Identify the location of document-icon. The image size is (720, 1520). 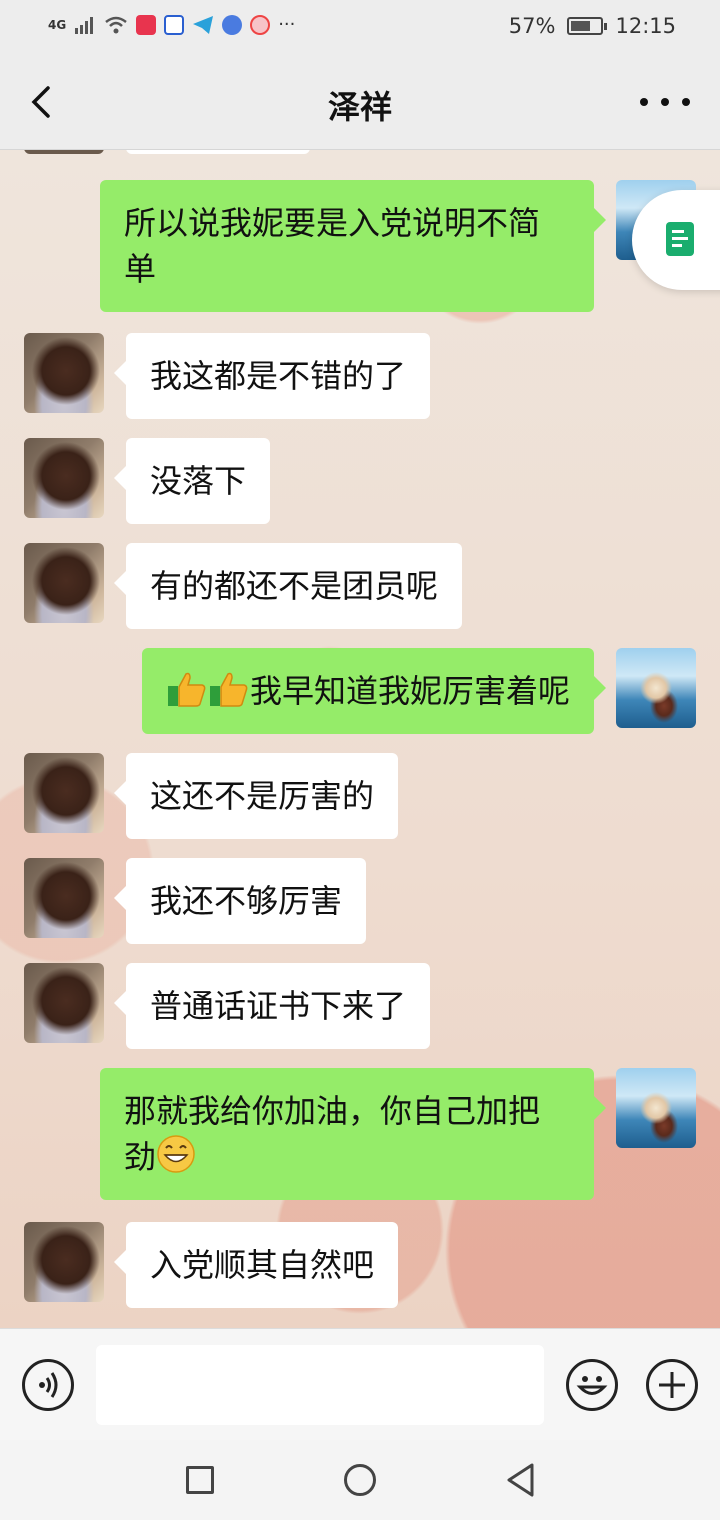
(680, 239).